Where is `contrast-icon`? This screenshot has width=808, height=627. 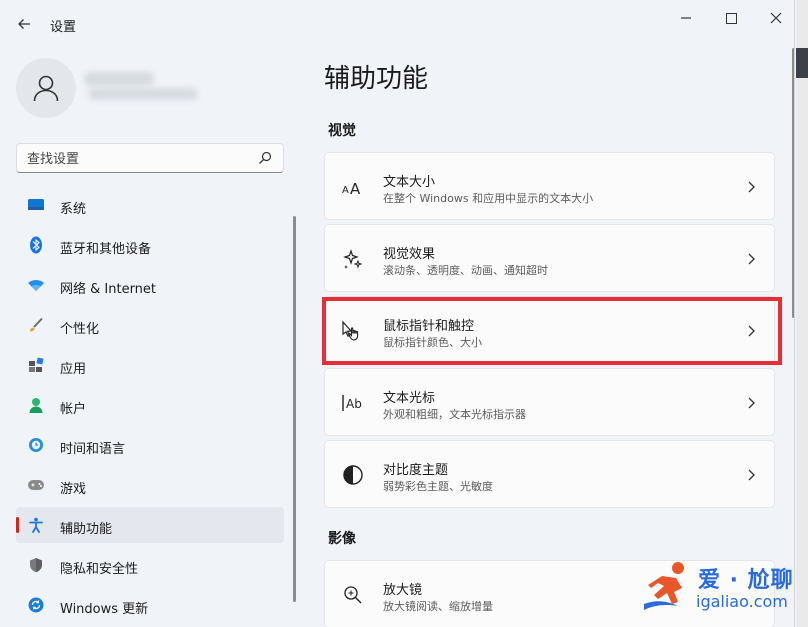
contrast-icon is located at coordinates (353, 475).